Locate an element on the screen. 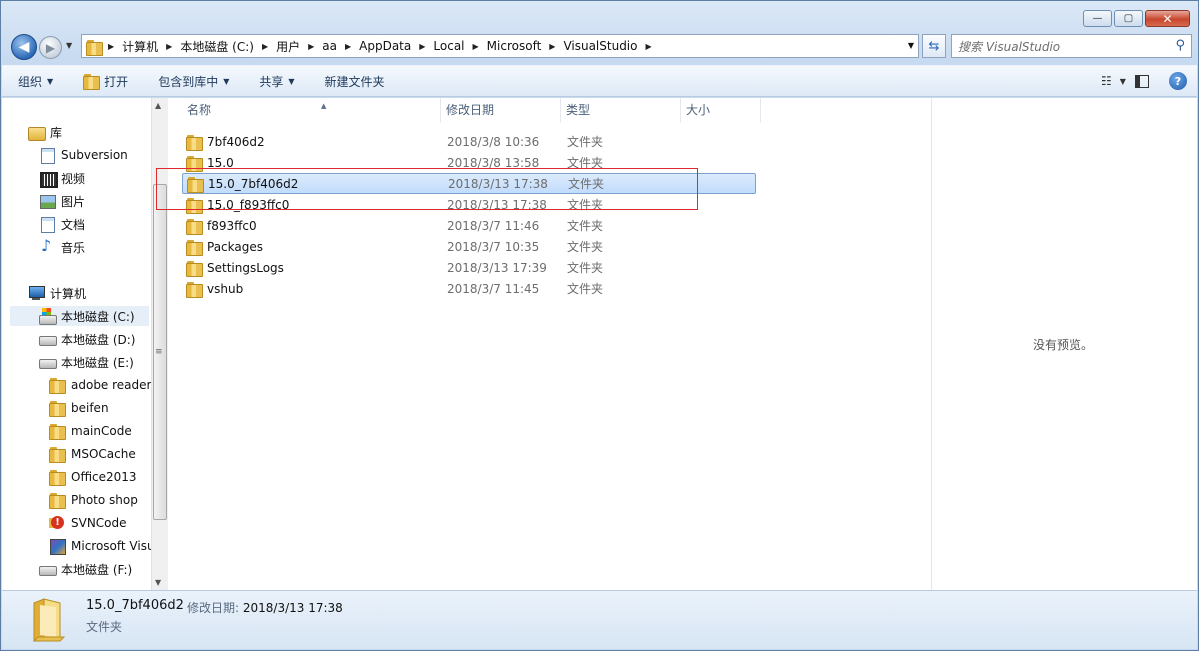 This screenshot has width=1199, height=651. column-label: 类型 is located at coordinates (578, 110).